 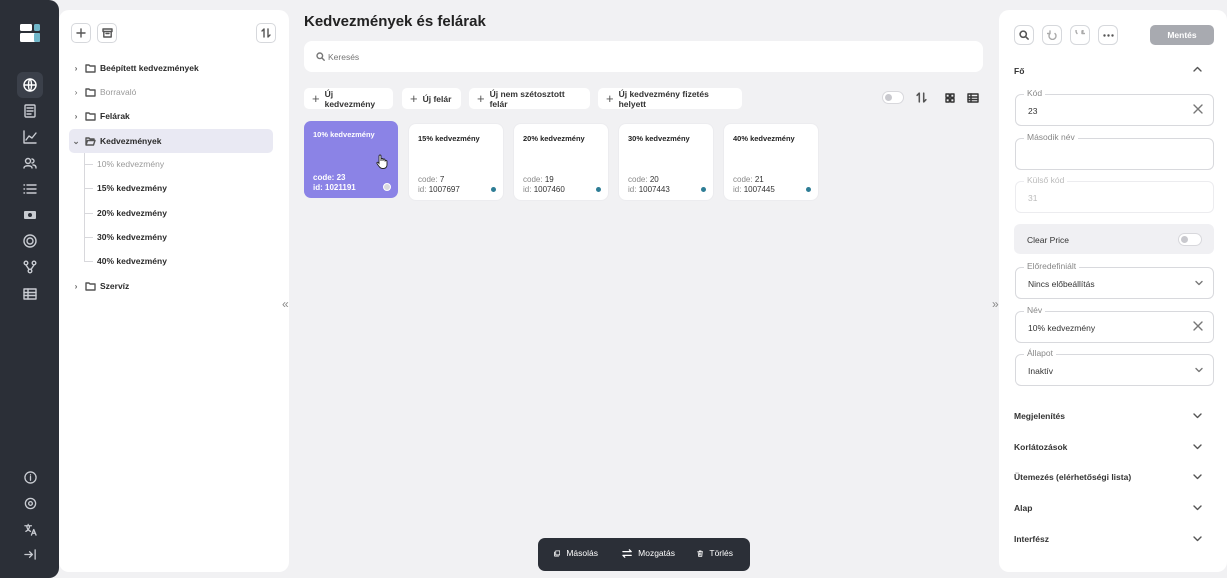 I want to click on tree-item-tips: › Borravaló, so click(x=171, y=92).